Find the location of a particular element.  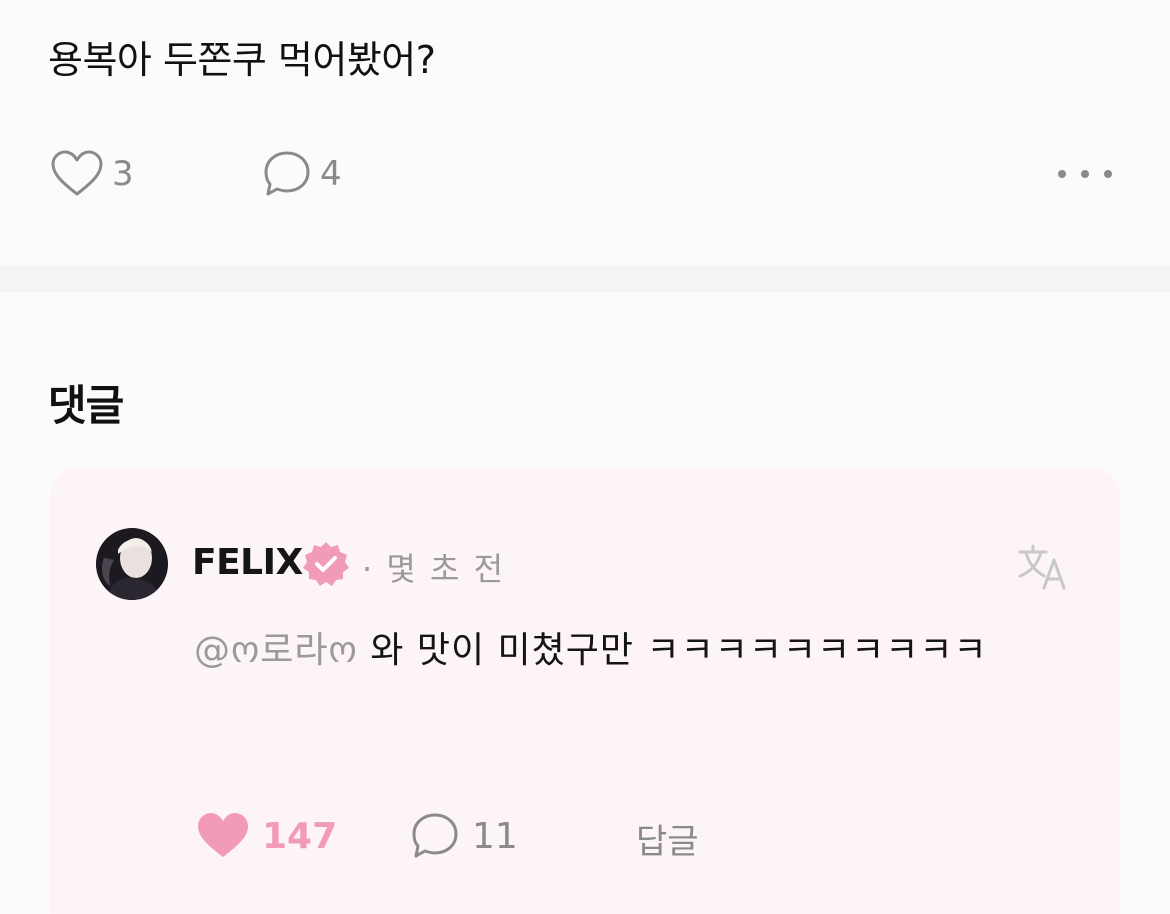

comment-username: FELIX is located at coordinates (247, 562).